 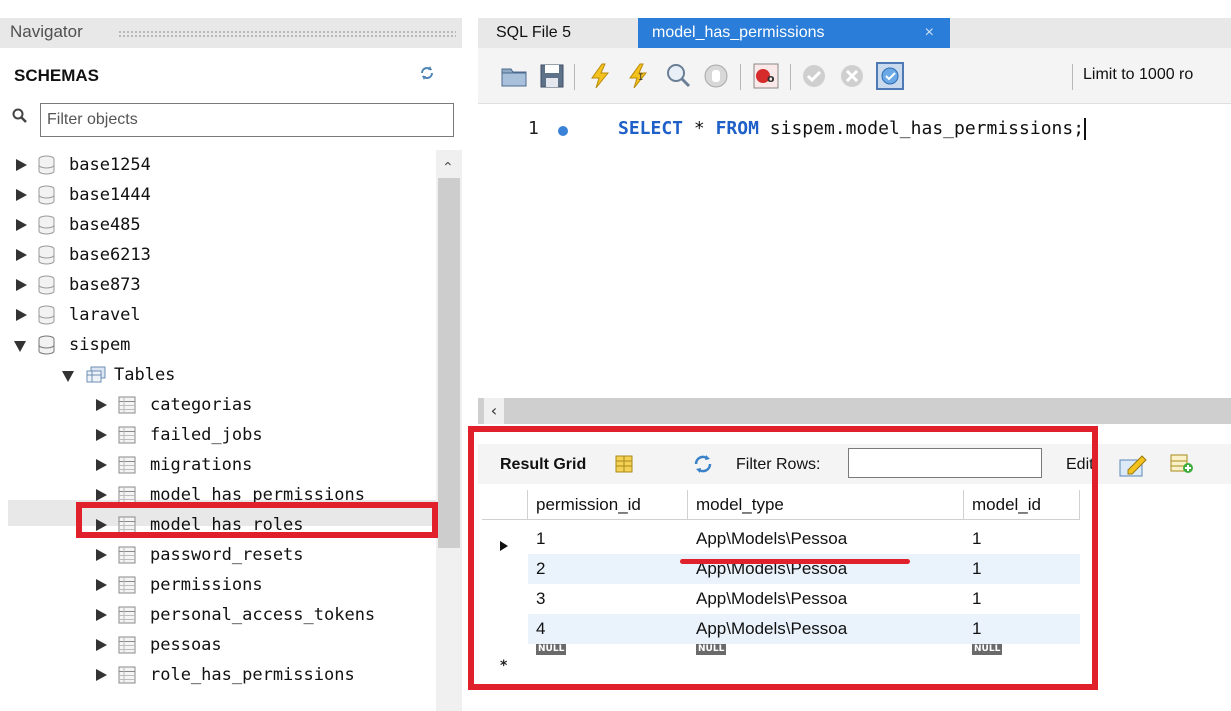 I want to click on save-icon, so click(x=552, y=76).